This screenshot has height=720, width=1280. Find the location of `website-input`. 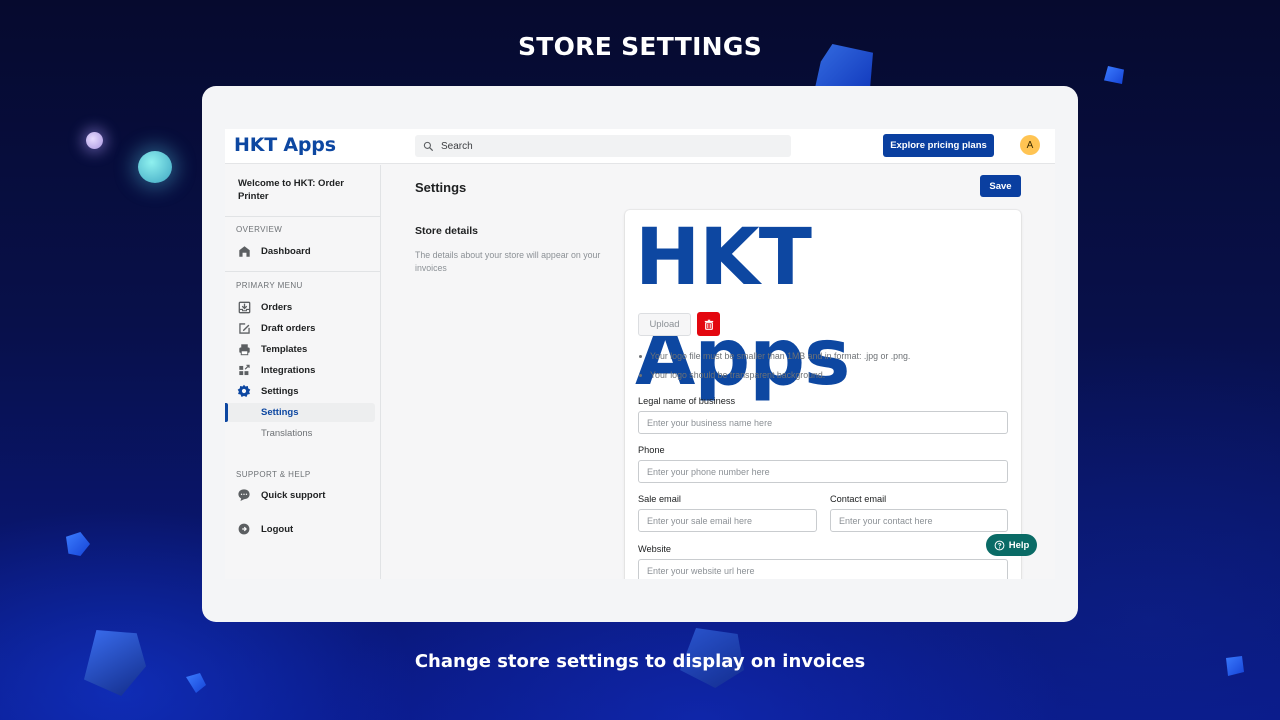

website-input is located at coordinates (823, 569).